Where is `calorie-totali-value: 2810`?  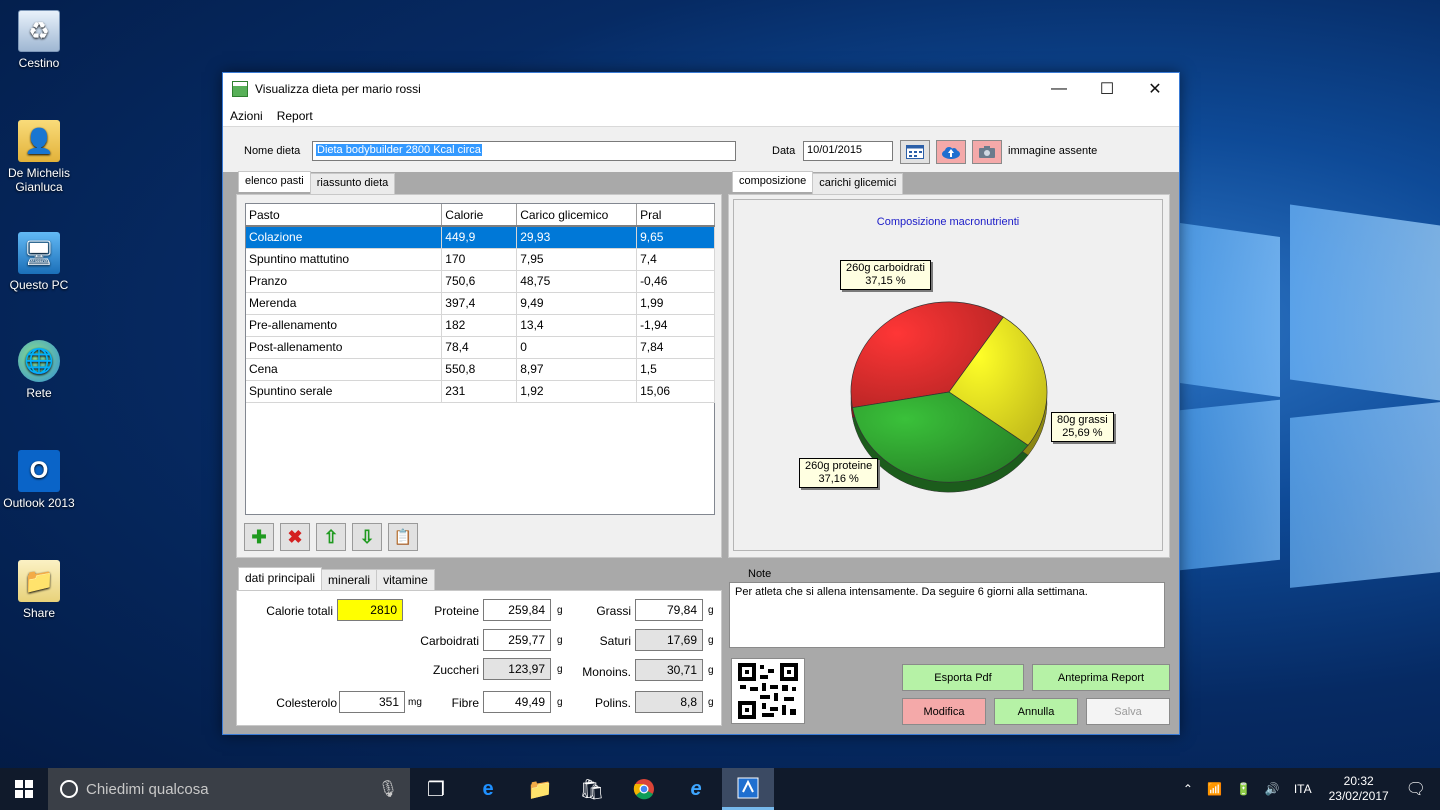
calorie-totali-value: 2810 is located at coordinates (370, 610).